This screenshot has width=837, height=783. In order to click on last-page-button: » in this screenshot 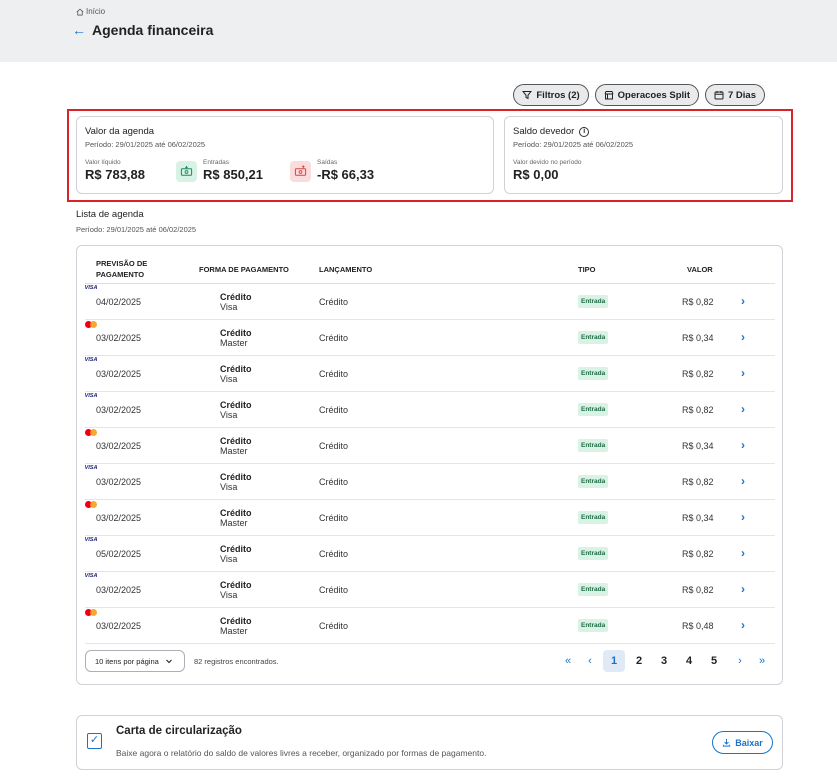, I will do `click(762, 661)`.